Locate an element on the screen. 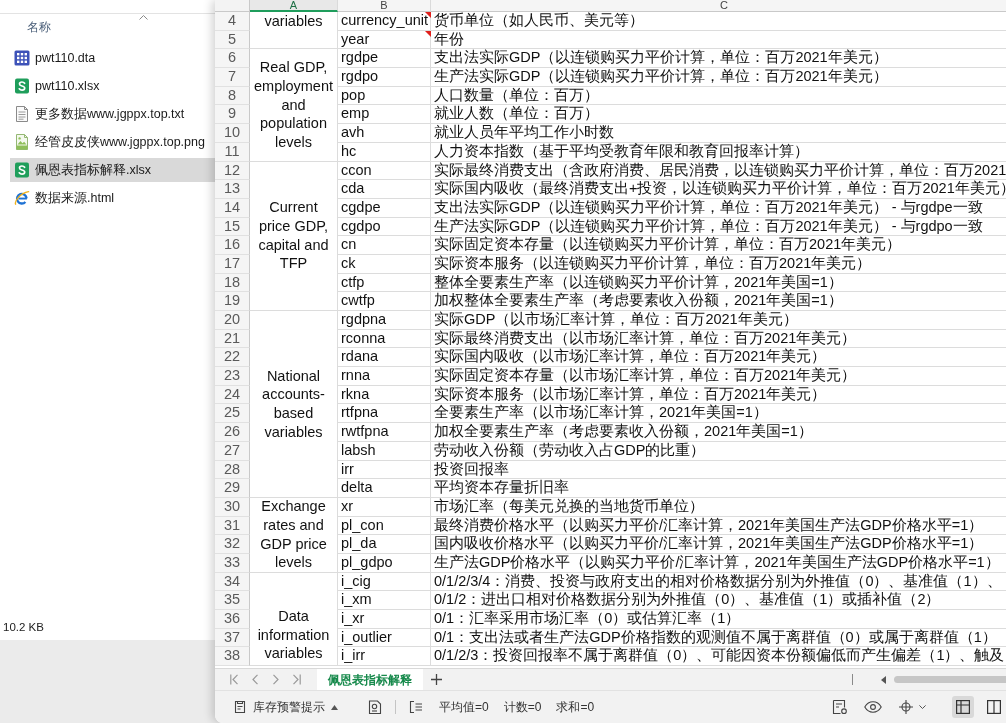 Image resolution: width=1006 pixels, height=723 pixels. row-header: 26 is located at coordinates (232, 432).